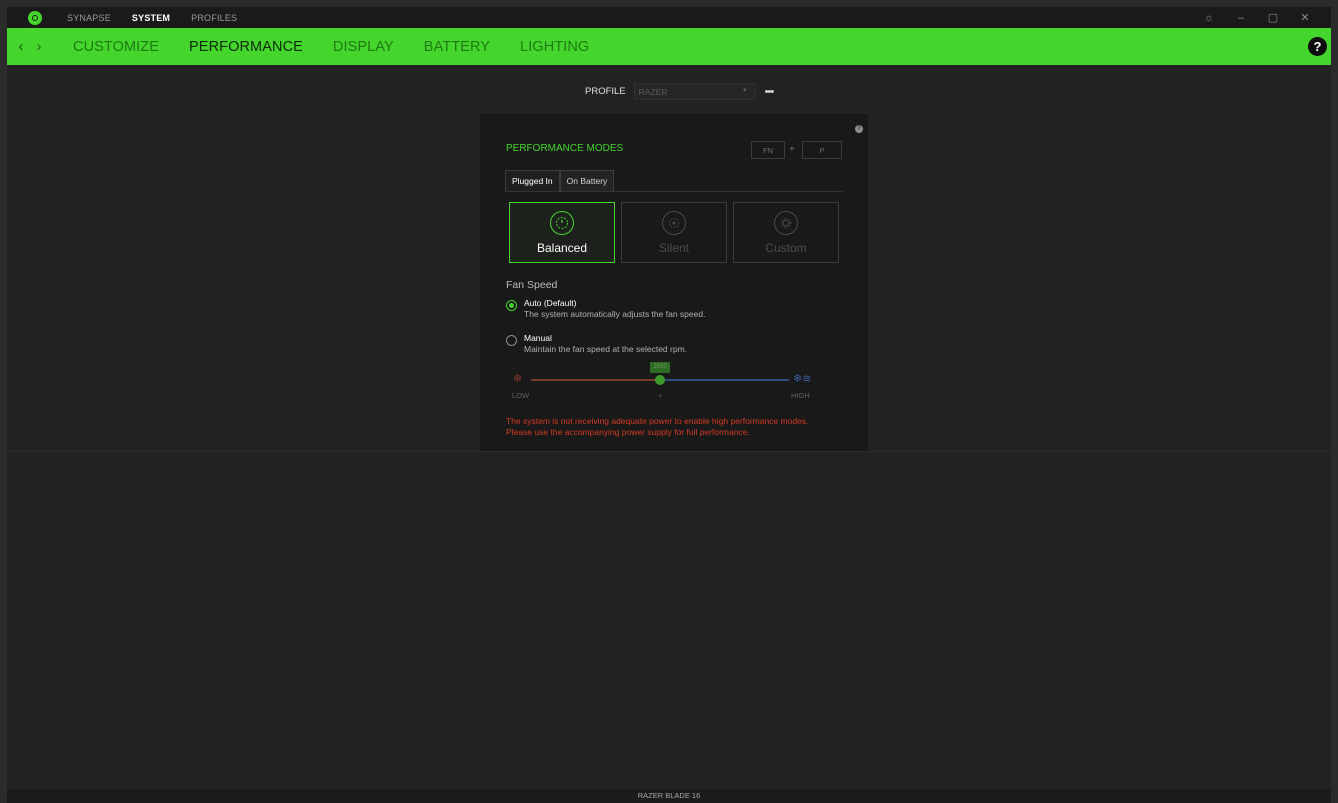 This screenshot has height=803, width=1338. Describe the element at coordinates (674, 181) in the screenshot. I see `power-source-tabs: Plugged In On Battery` at that location.